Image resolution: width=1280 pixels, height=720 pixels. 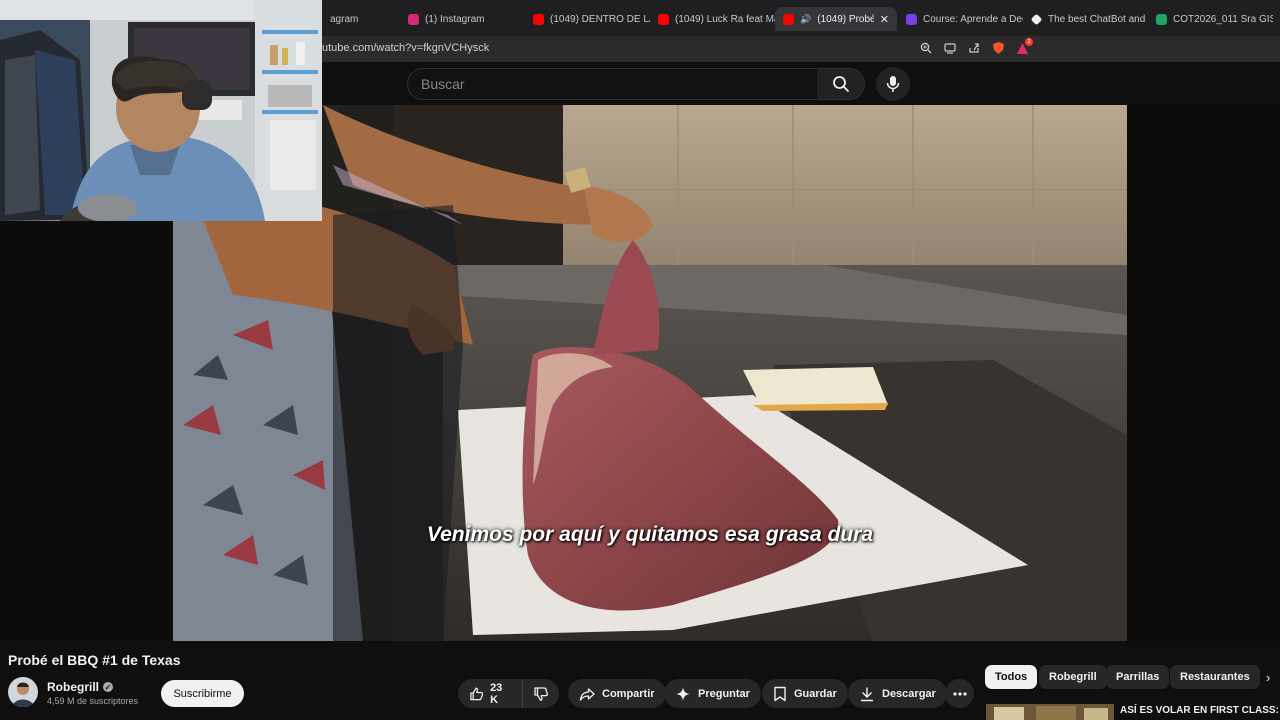 What do you see at coordinates (725, 19) in the screenshot?
I see `tab-label: (1049) Luck Ra feat Malu` at bounding box center [725, 19].